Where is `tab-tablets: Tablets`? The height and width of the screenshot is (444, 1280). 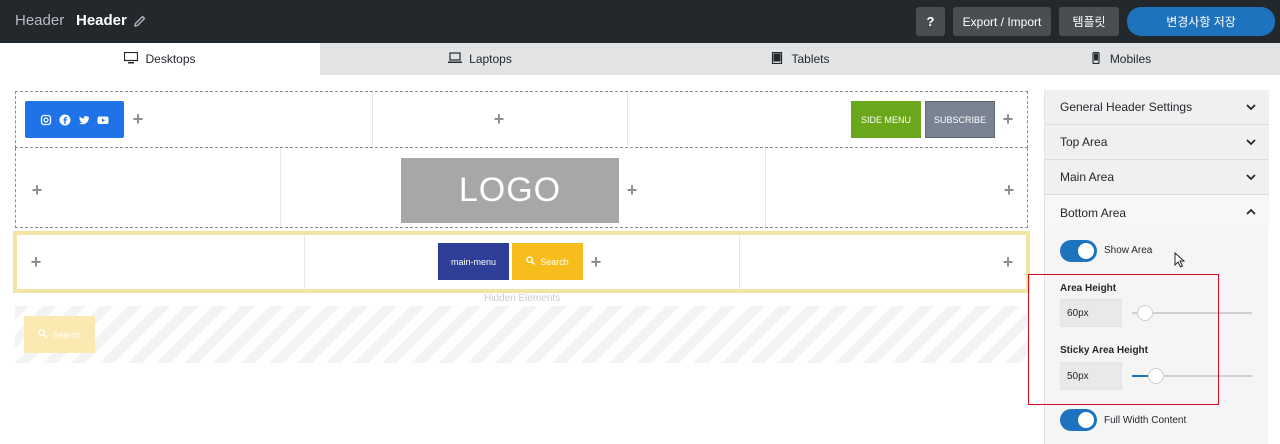 tab-tablets: Tablets is located at coordinates (800, 59).